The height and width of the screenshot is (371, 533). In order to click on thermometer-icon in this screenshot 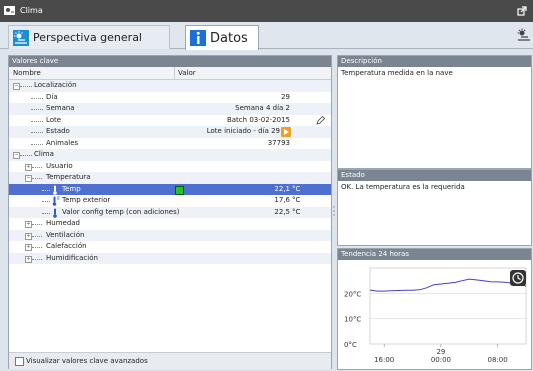, I will do `click(55, 190)`.